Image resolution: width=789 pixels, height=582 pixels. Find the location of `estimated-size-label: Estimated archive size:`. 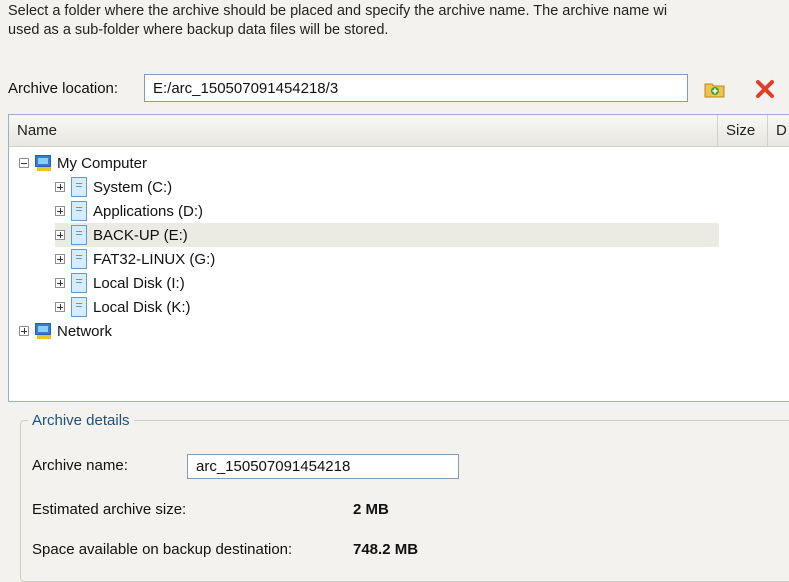

estimated-size-label: Estimated archive size: is located at coordinates (109, 509).